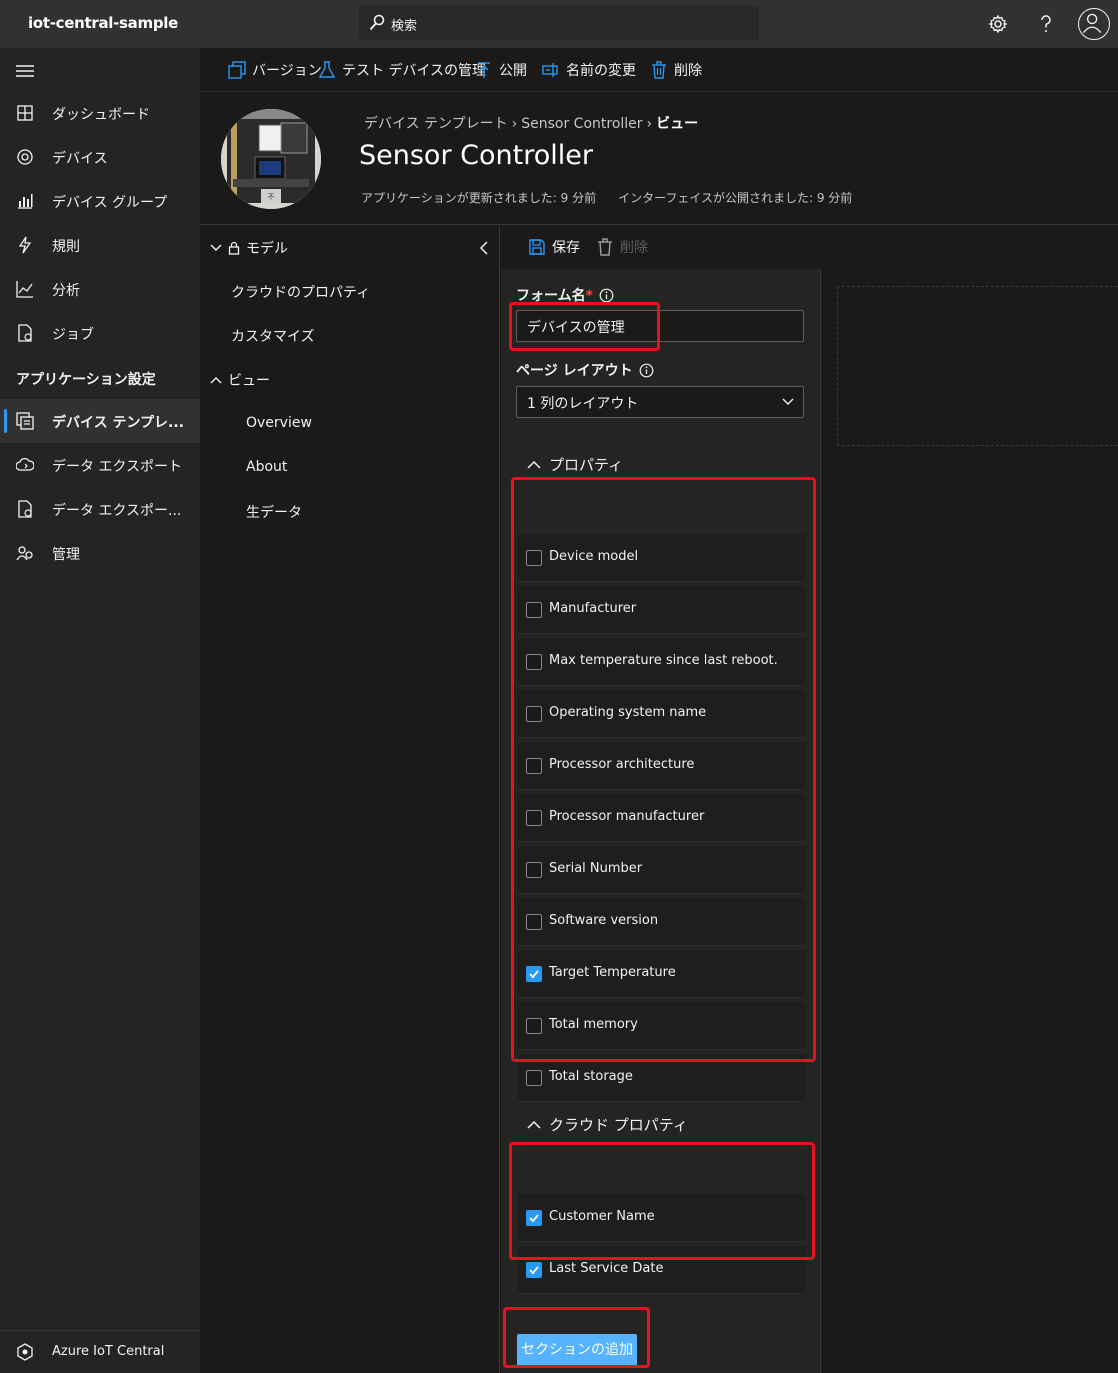 This screenshot has width=1118, height=1373. Describe the element at coordinates (551, 296) in the screenshot. I see `form-name-label-text: フォーム名` at that location.